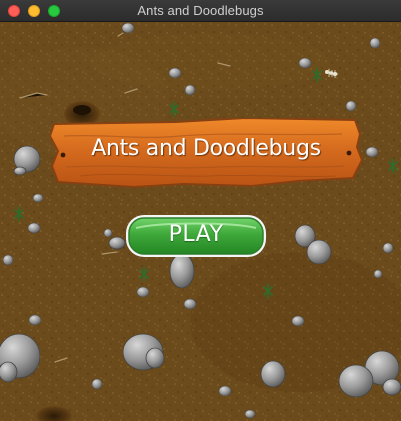  I want to click on play-button-label: PLAY, so click(196, 234).